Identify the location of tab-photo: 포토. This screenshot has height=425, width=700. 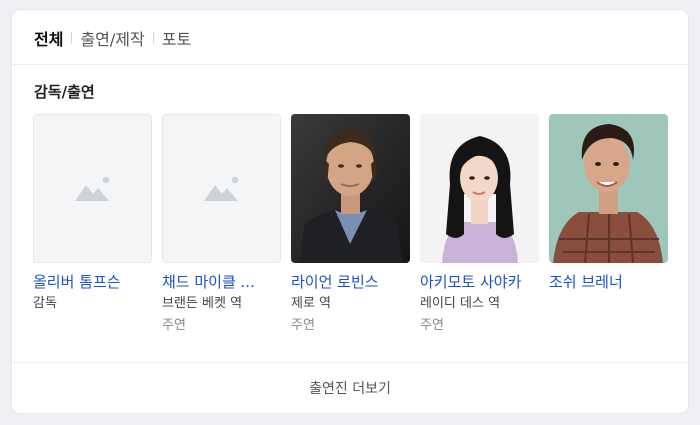
(176, 38).